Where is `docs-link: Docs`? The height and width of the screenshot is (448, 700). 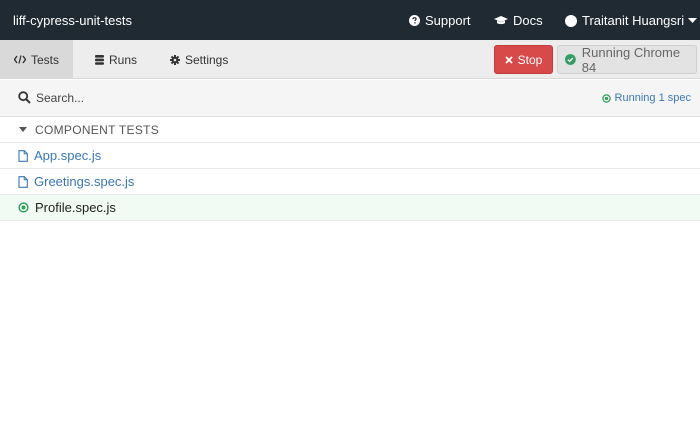 docs-link: Docs is located at coordinates (518, 20).